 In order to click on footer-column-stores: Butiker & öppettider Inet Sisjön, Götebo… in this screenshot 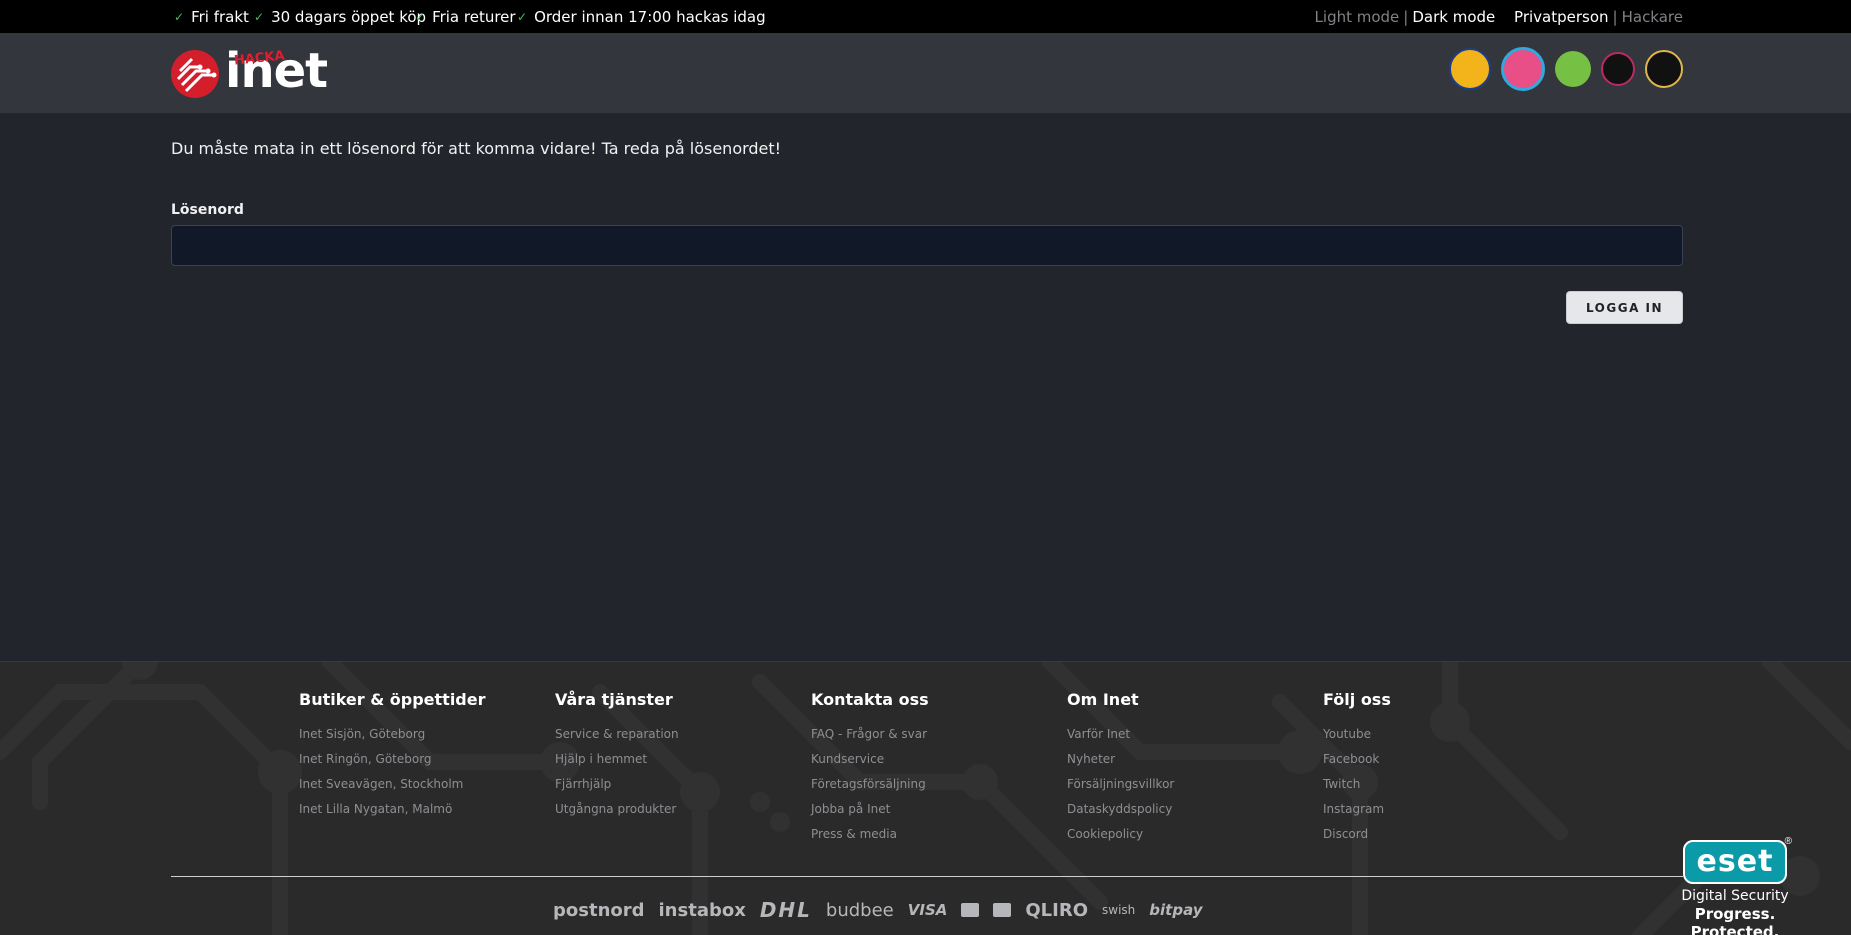, I will do `click(392, 757)`.